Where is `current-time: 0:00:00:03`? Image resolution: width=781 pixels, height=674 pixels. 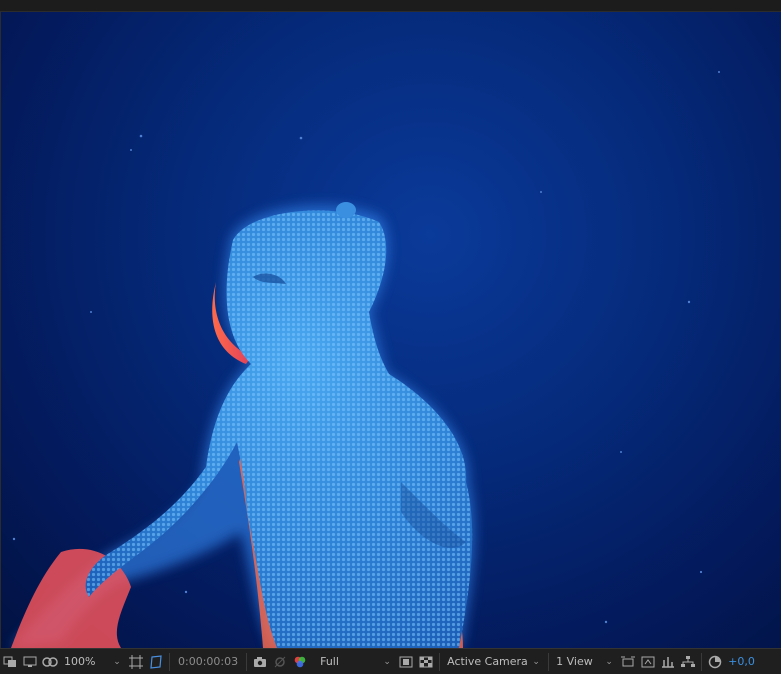 current-time: 0:00:00:03 is located at coordinates (208, 661).